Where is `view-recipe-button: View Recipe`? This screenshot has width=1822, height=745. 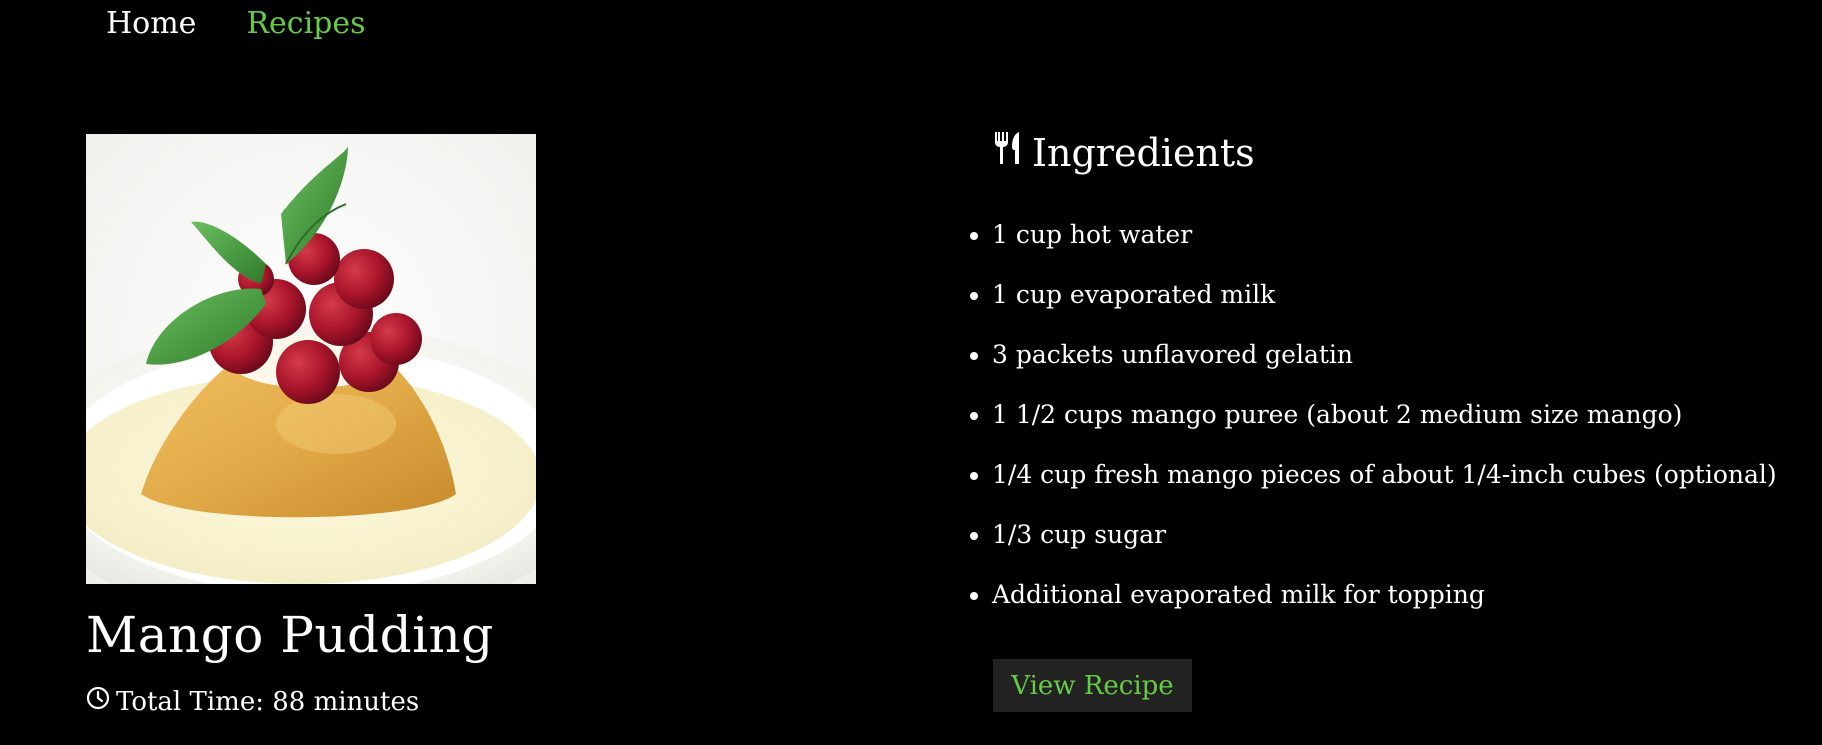 view-recipe-button: View Recipe is located at coordinates (1092, 685).